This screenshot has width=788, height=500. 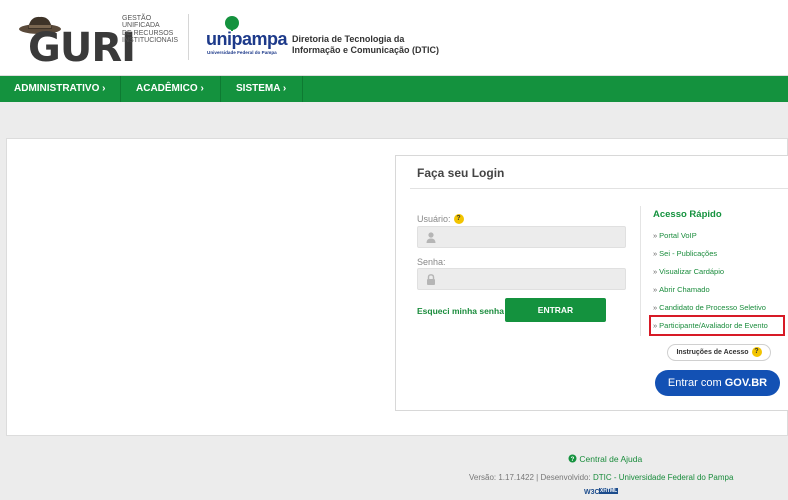 What do you see at coordinates (746, 383) in the screenshot?
I see `gov-br-brand: GOV.BR` at bounding box center [746, 383].